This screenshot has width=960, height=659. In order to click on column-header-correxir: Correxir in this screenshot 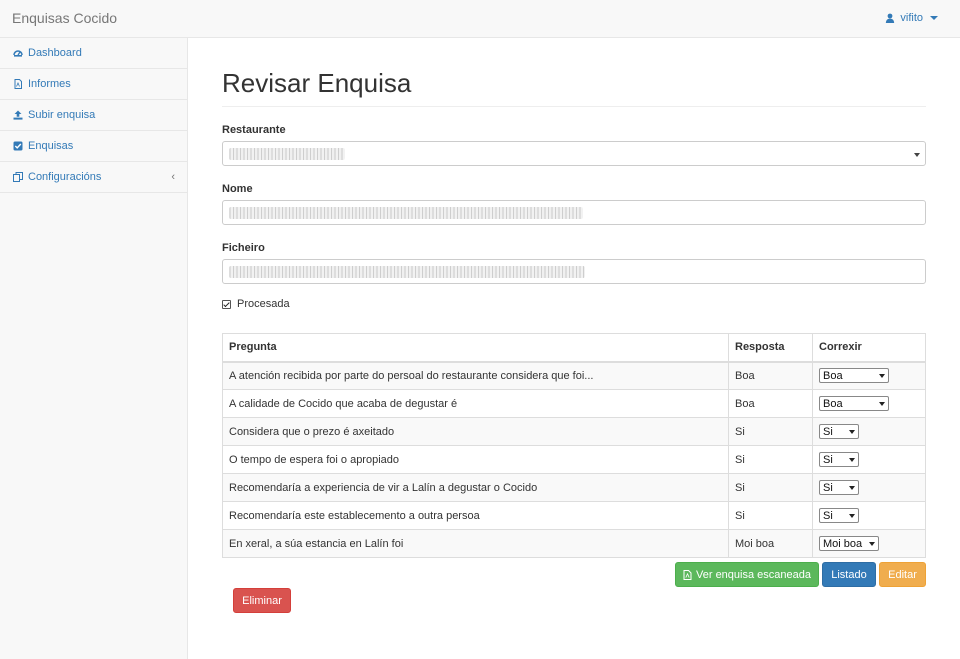, I will do `click(869, 348)`.